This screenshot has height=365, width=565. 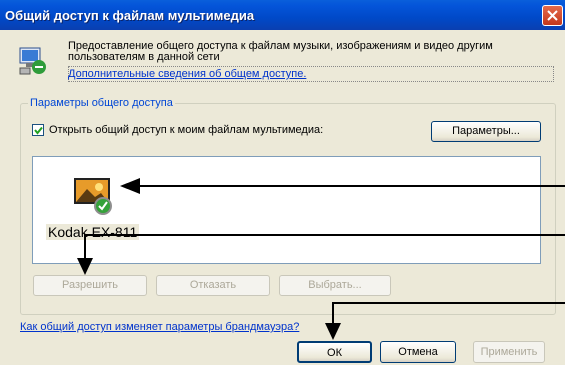 What do you see at coordinates (321, 254) in the screenshot?
I see `arrow-to-allow-button` at bounding box center [321, 254].